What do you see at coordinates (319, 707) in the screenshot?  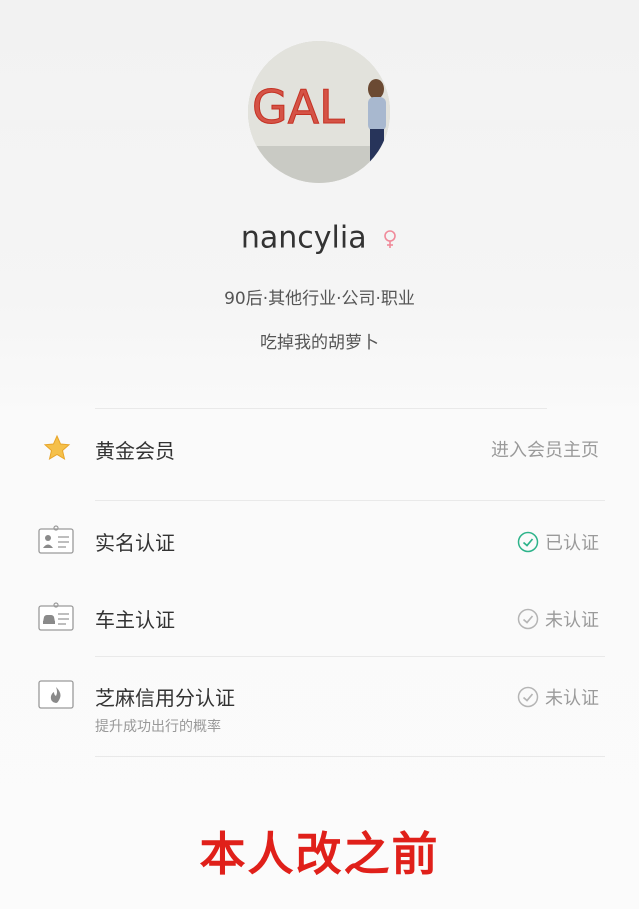 I see `sesame-credit-verification-row: 芝麻信用分认证 提升成功出行的概率 未认证` at bounding box center [319, 707].